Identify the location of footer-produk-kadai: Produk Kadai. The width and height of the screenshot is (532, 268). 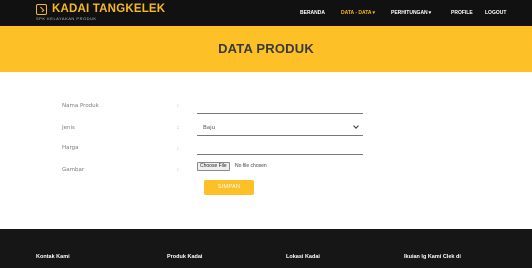
(185, 257).